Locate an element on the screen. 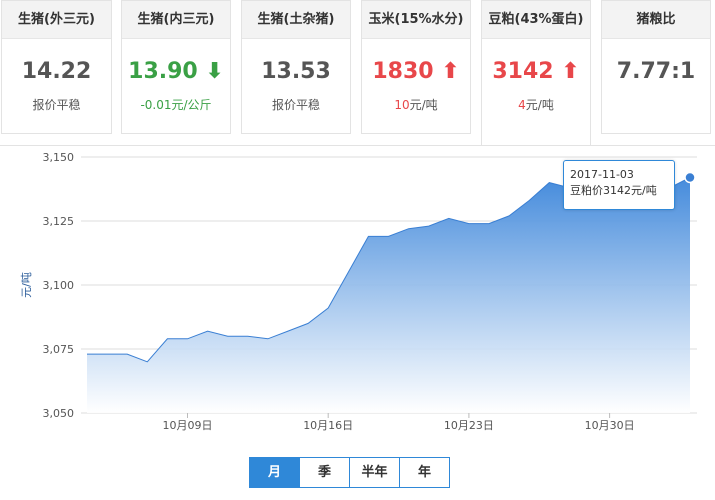  y-tick-label: 3,100 is located at coordinates (59, 285).